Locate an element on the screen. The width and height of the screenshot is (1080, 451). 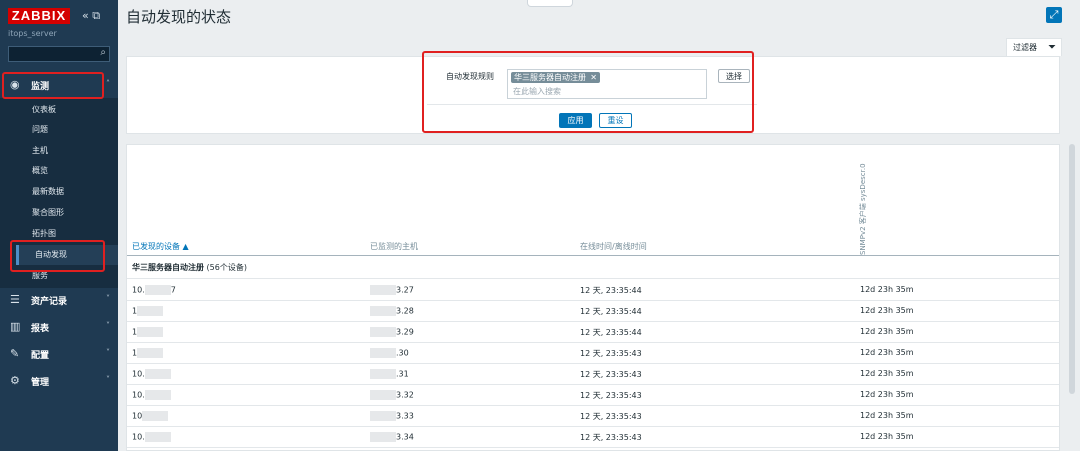
table-row: 10. 3.34 12 天, 23:35:43 12d 23h 35m is located at coordinates (593, 437).